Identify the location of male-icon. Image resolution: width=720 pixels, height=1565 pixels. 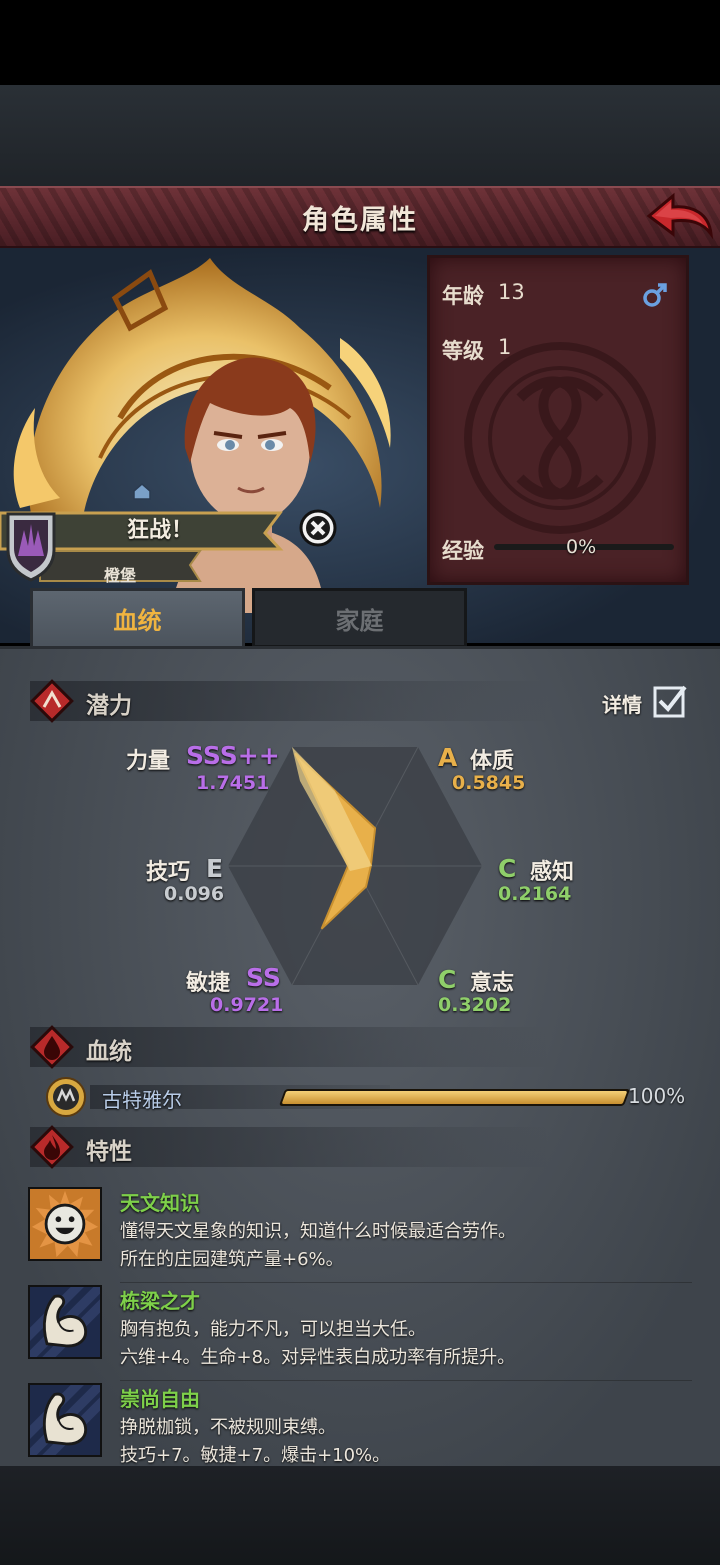
(655, 295).